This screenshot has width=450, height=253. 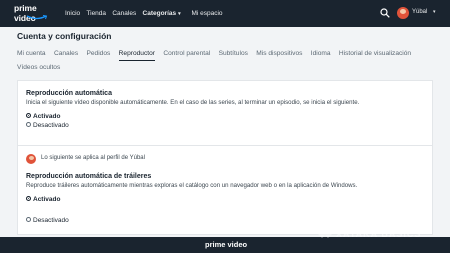 I want to click on user-avatar, so click(x=403, y=13).